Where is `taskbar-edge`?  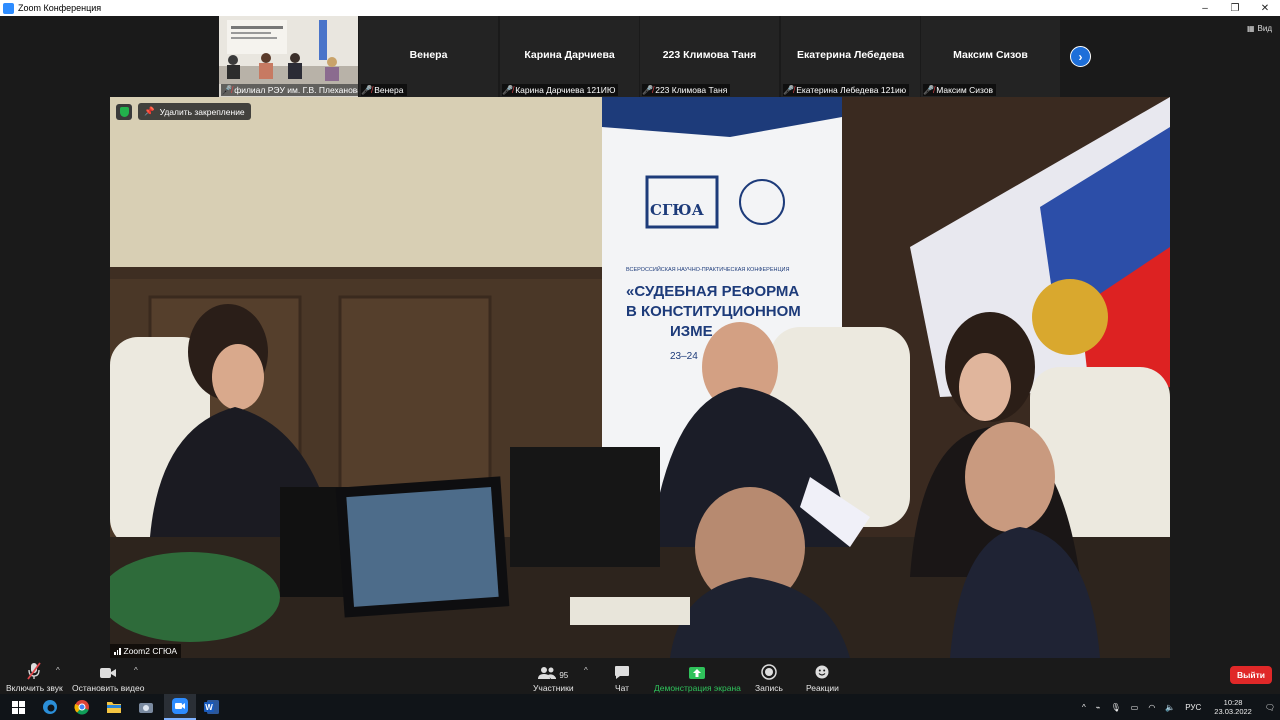 taskbar-edge is located at coordinates (50, 707).